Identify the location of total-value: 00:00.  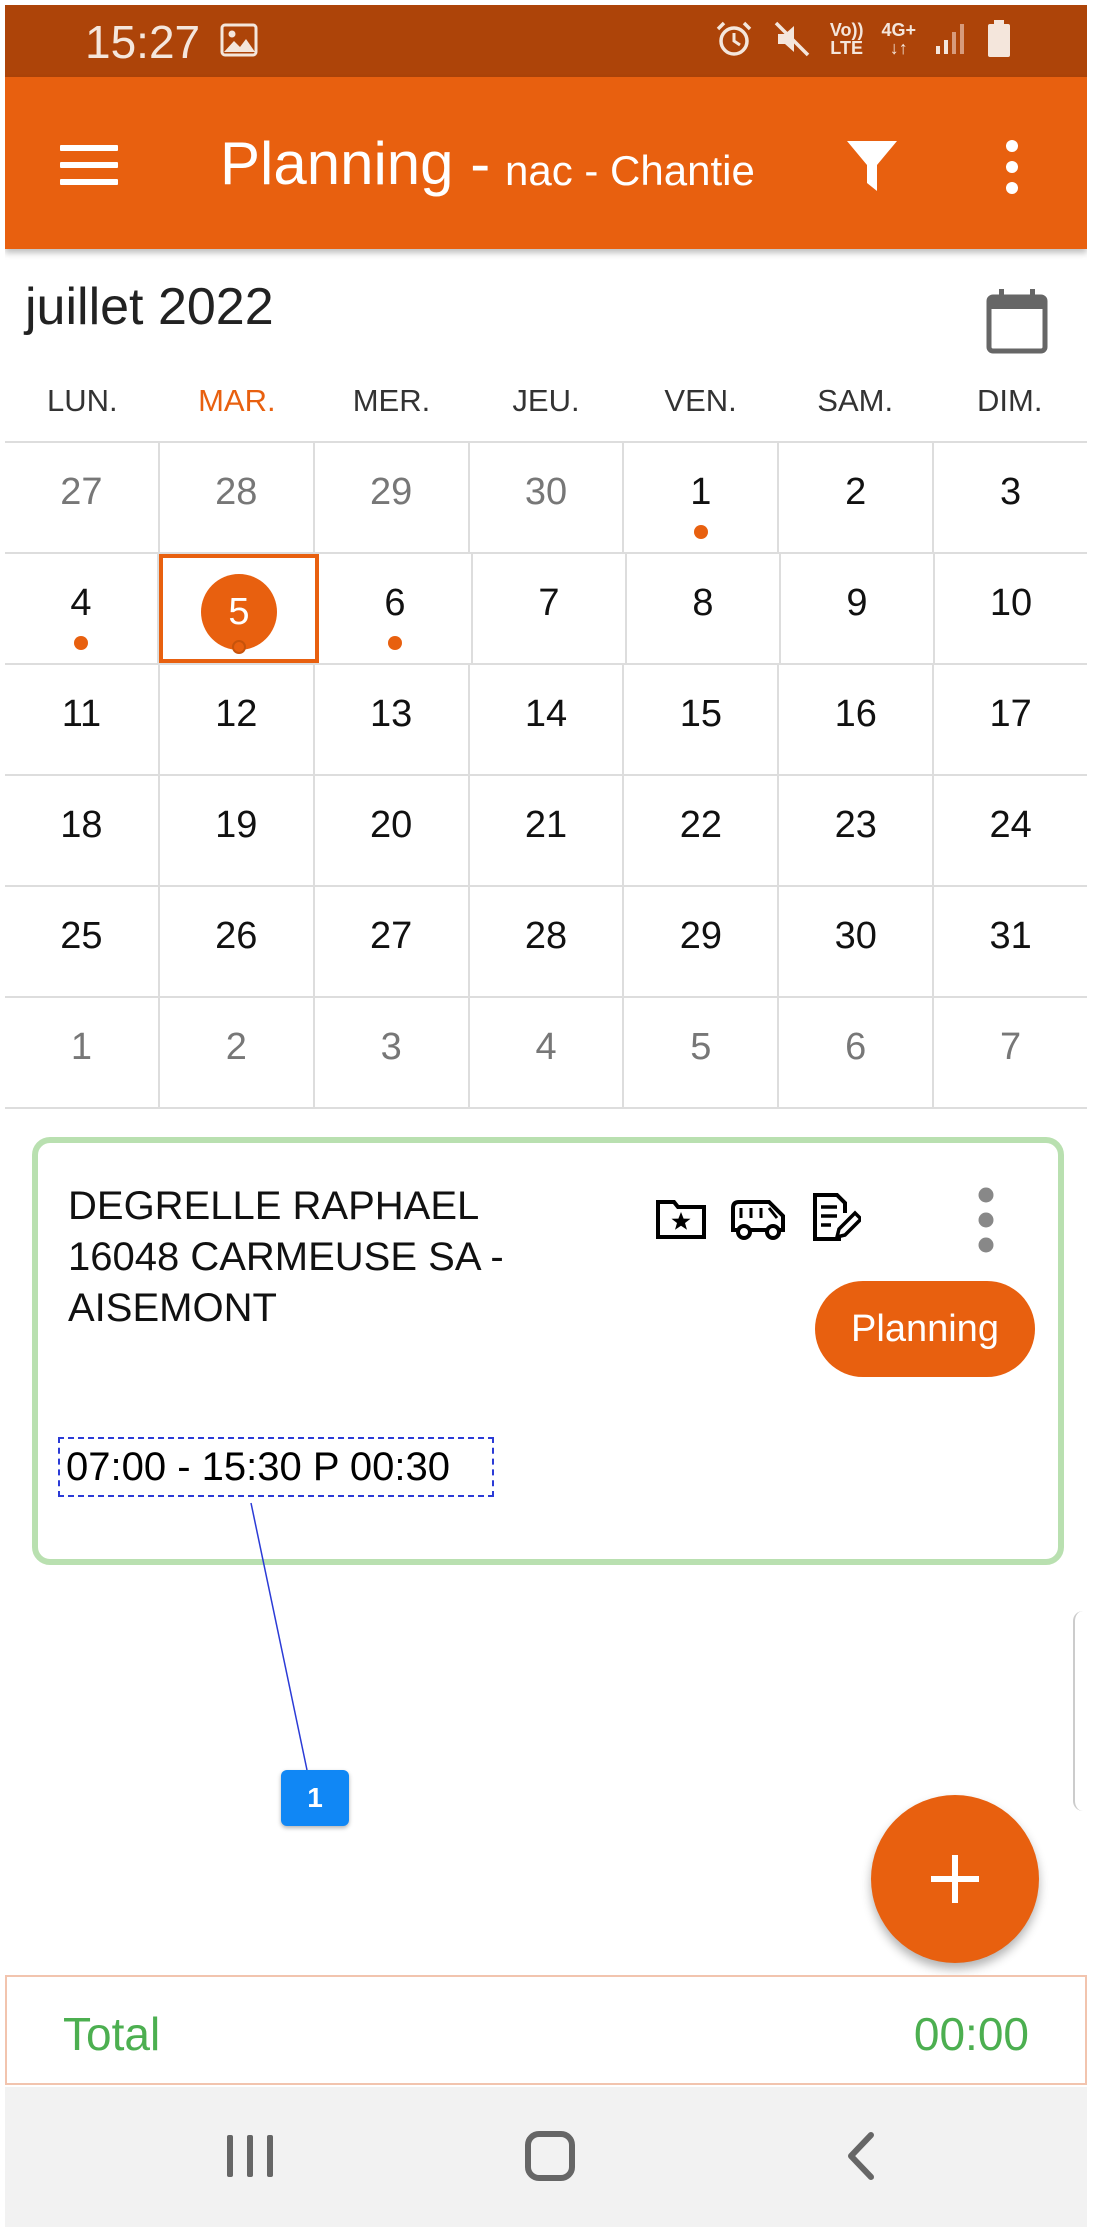
(971, 2034).